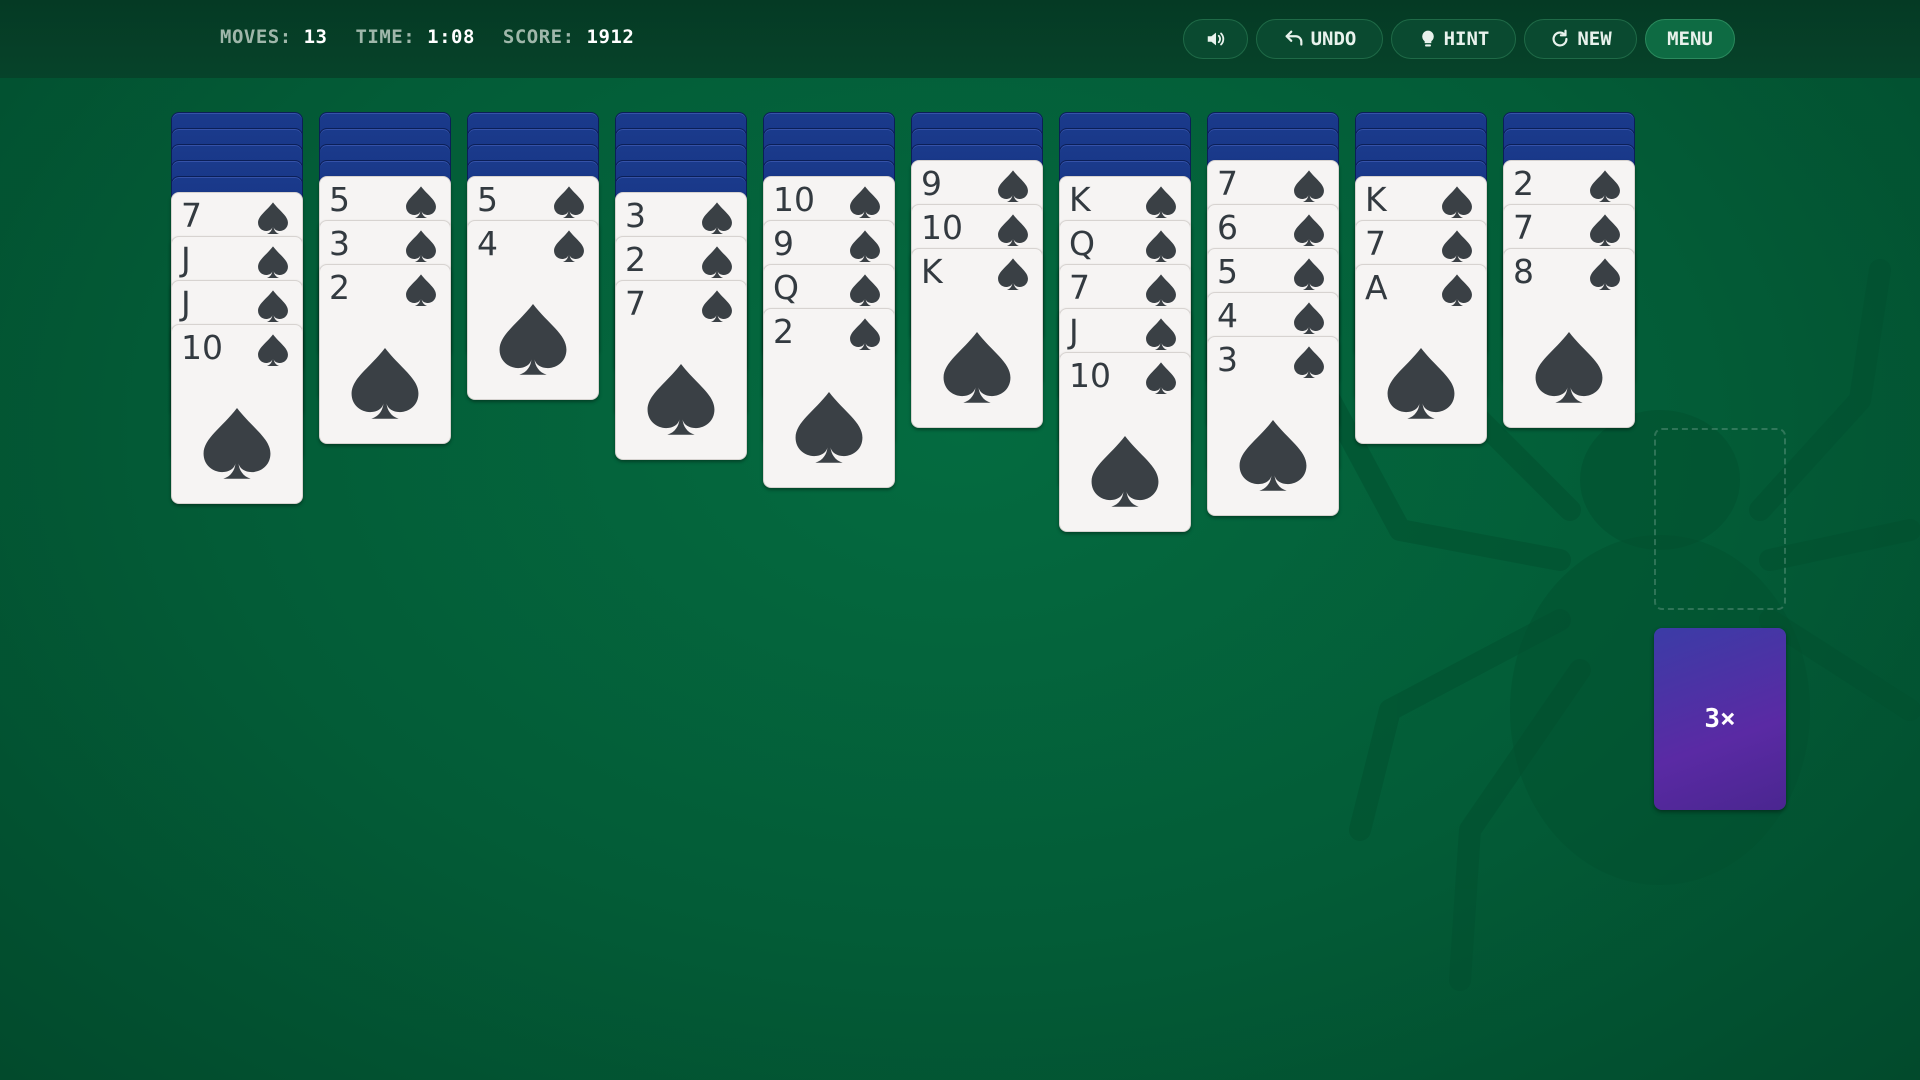 The height and width of the screenshot is (1080, 1920). I want to click on card: 3, so click(1273, 426).